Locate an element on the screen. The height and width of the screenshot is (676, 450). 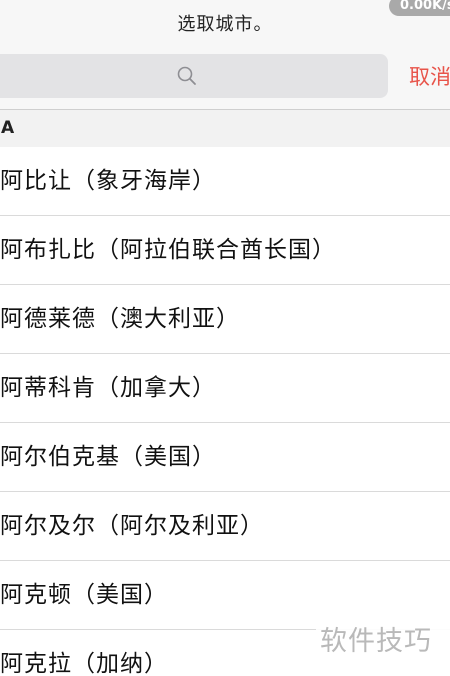
cancel-button: 取消 is located at coordinates (429, 77).